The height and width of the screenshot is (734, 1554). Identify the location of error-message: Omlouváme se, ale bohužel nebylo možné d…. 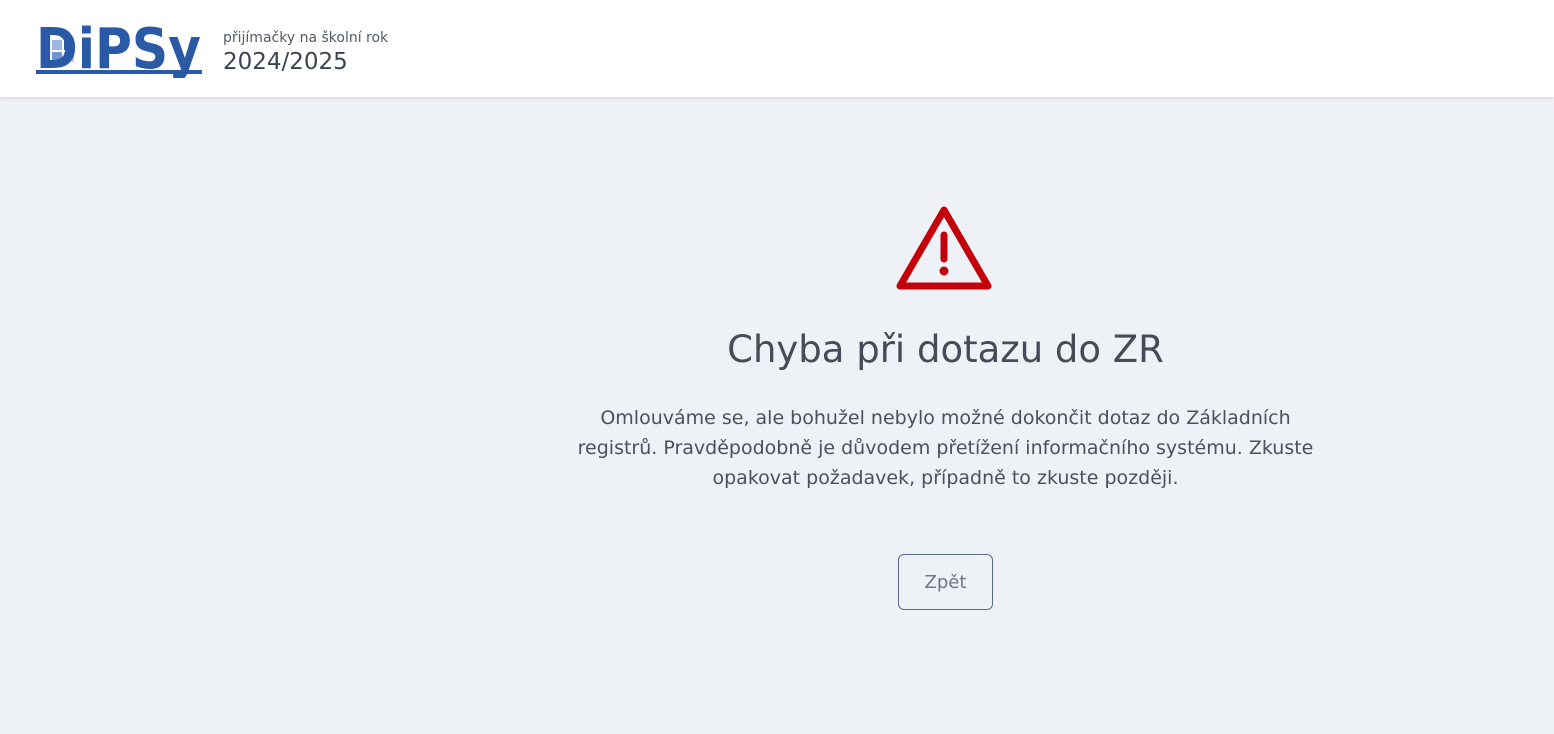
(945, 448).